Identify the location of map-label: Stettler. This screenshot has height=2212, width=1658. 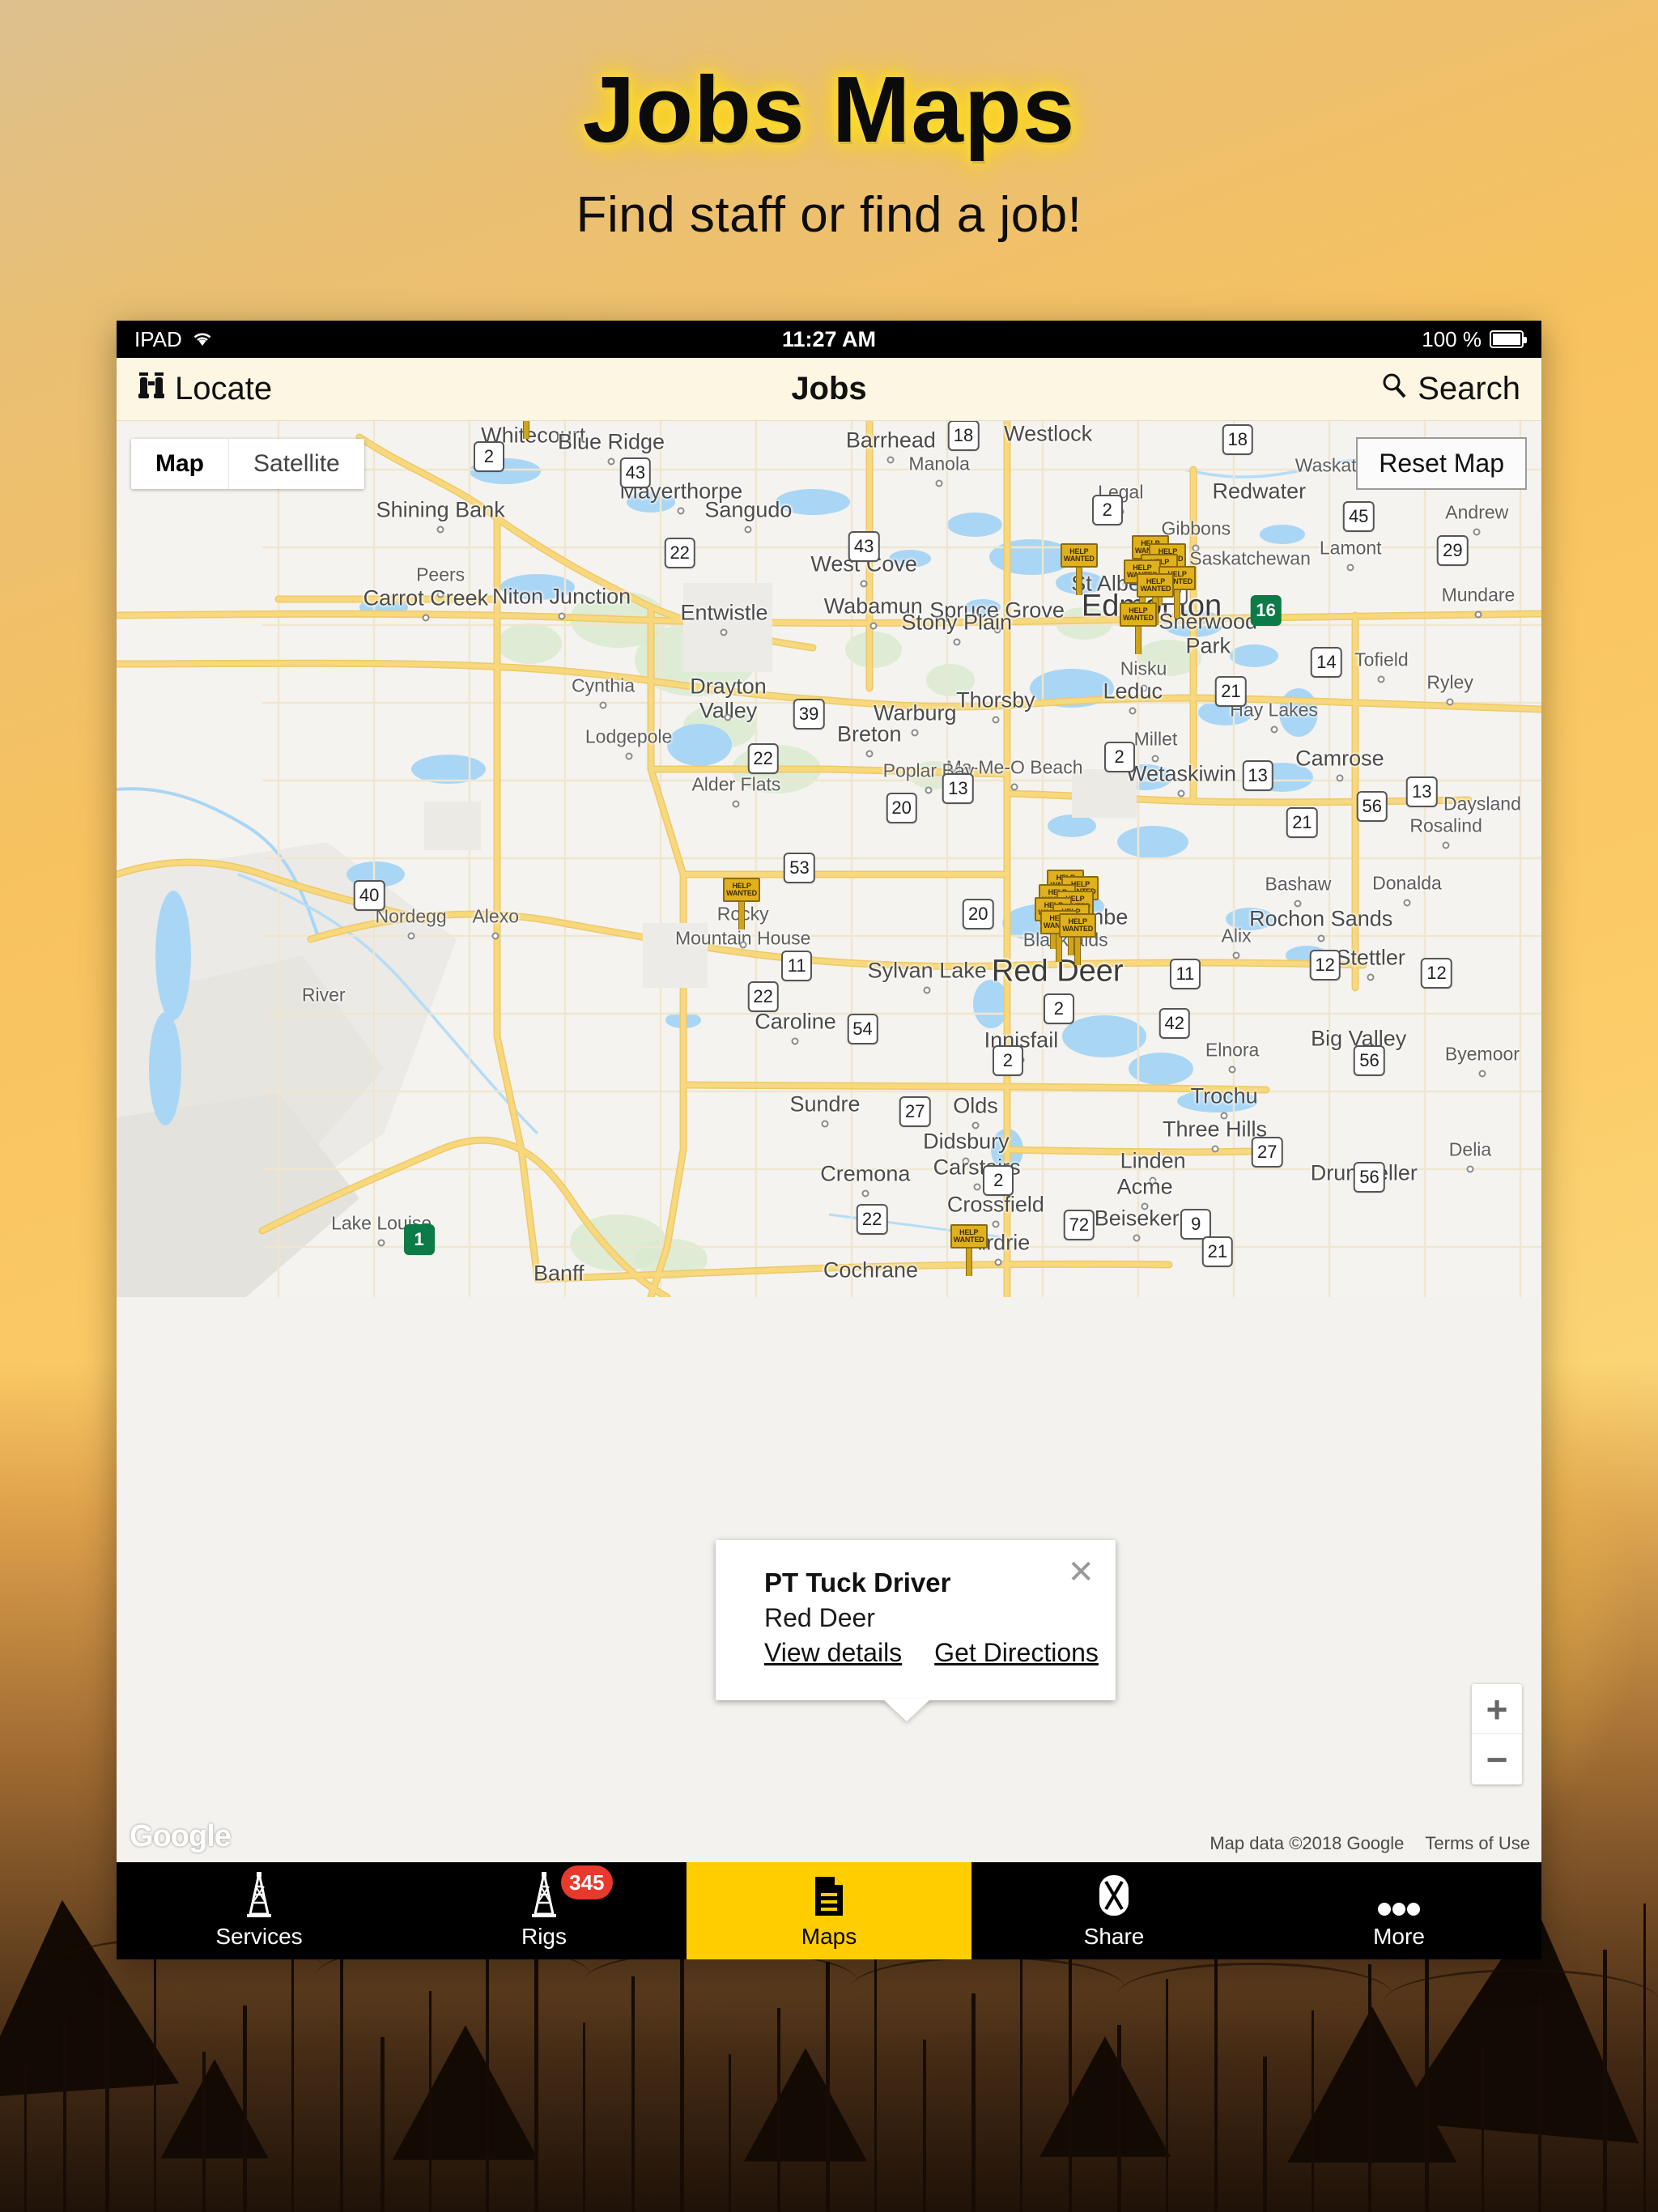
(1370, 958).